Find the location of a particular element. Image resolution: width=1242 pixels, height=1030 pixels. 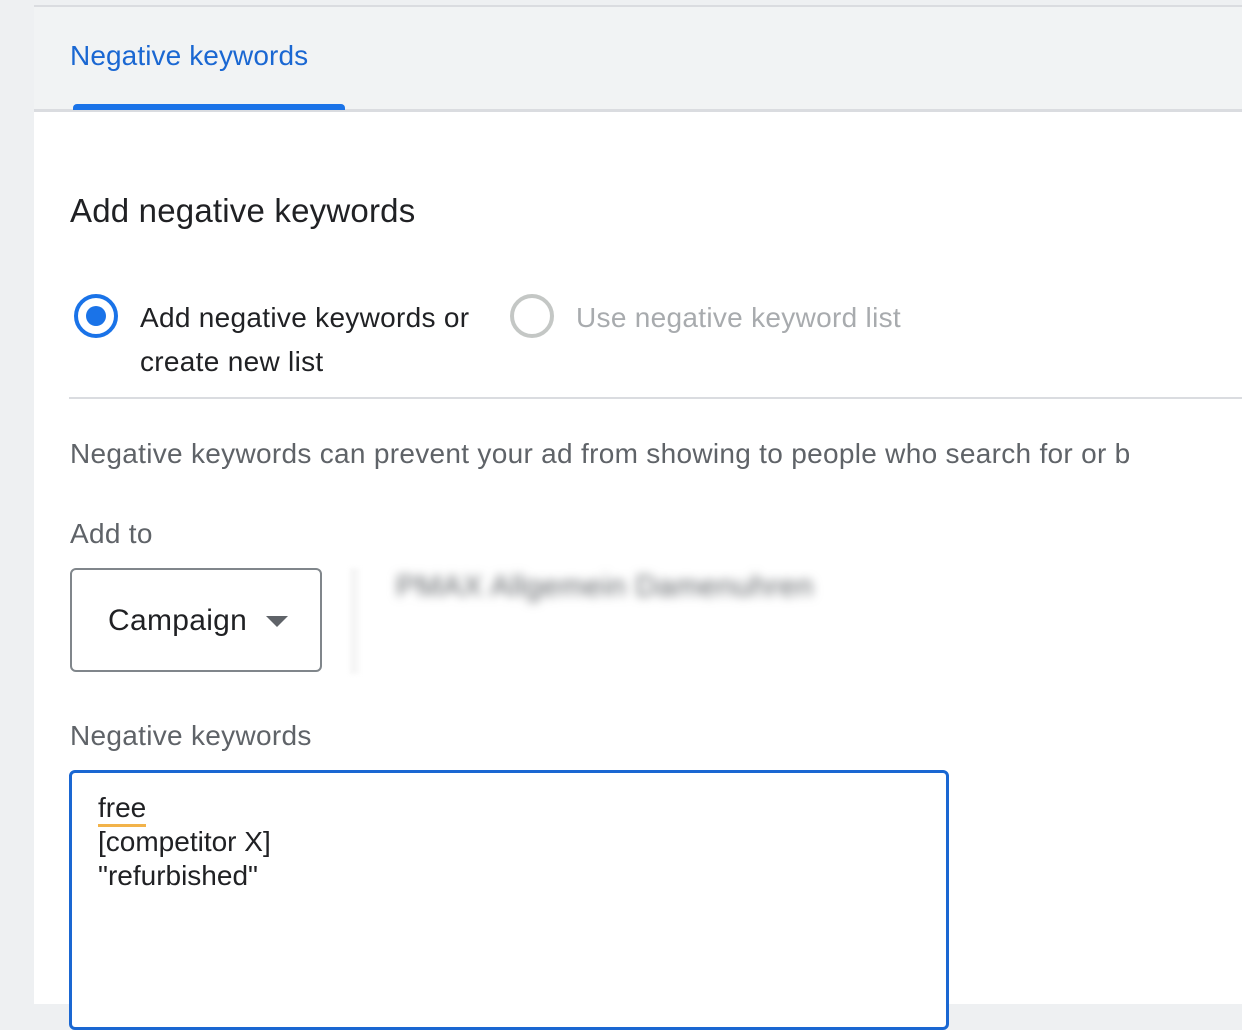

negative-keywords-label: Negative keywords is located at coordinates (191, 735).